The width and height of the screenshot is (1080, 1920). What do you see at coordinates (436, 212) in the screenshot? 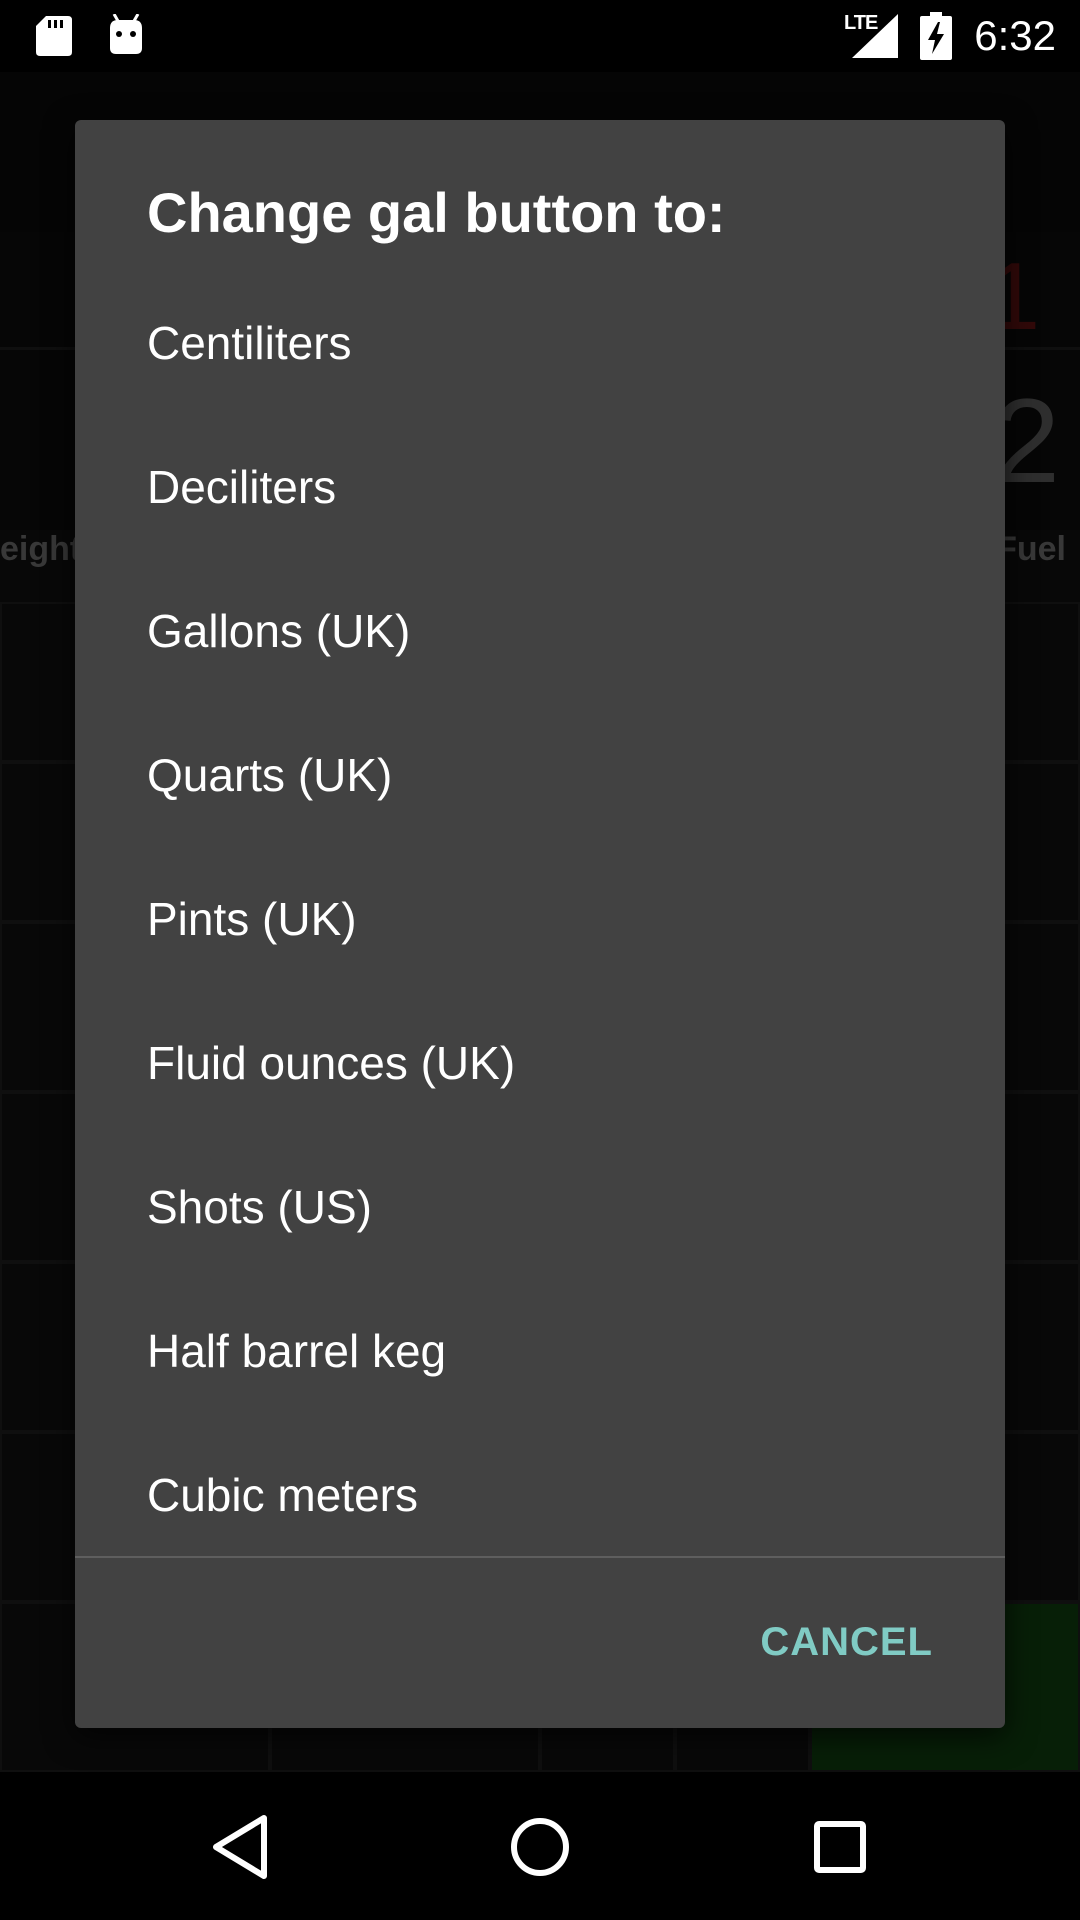
I see `dialog-title: Change gal button to:` at bounding box center [436, 212].